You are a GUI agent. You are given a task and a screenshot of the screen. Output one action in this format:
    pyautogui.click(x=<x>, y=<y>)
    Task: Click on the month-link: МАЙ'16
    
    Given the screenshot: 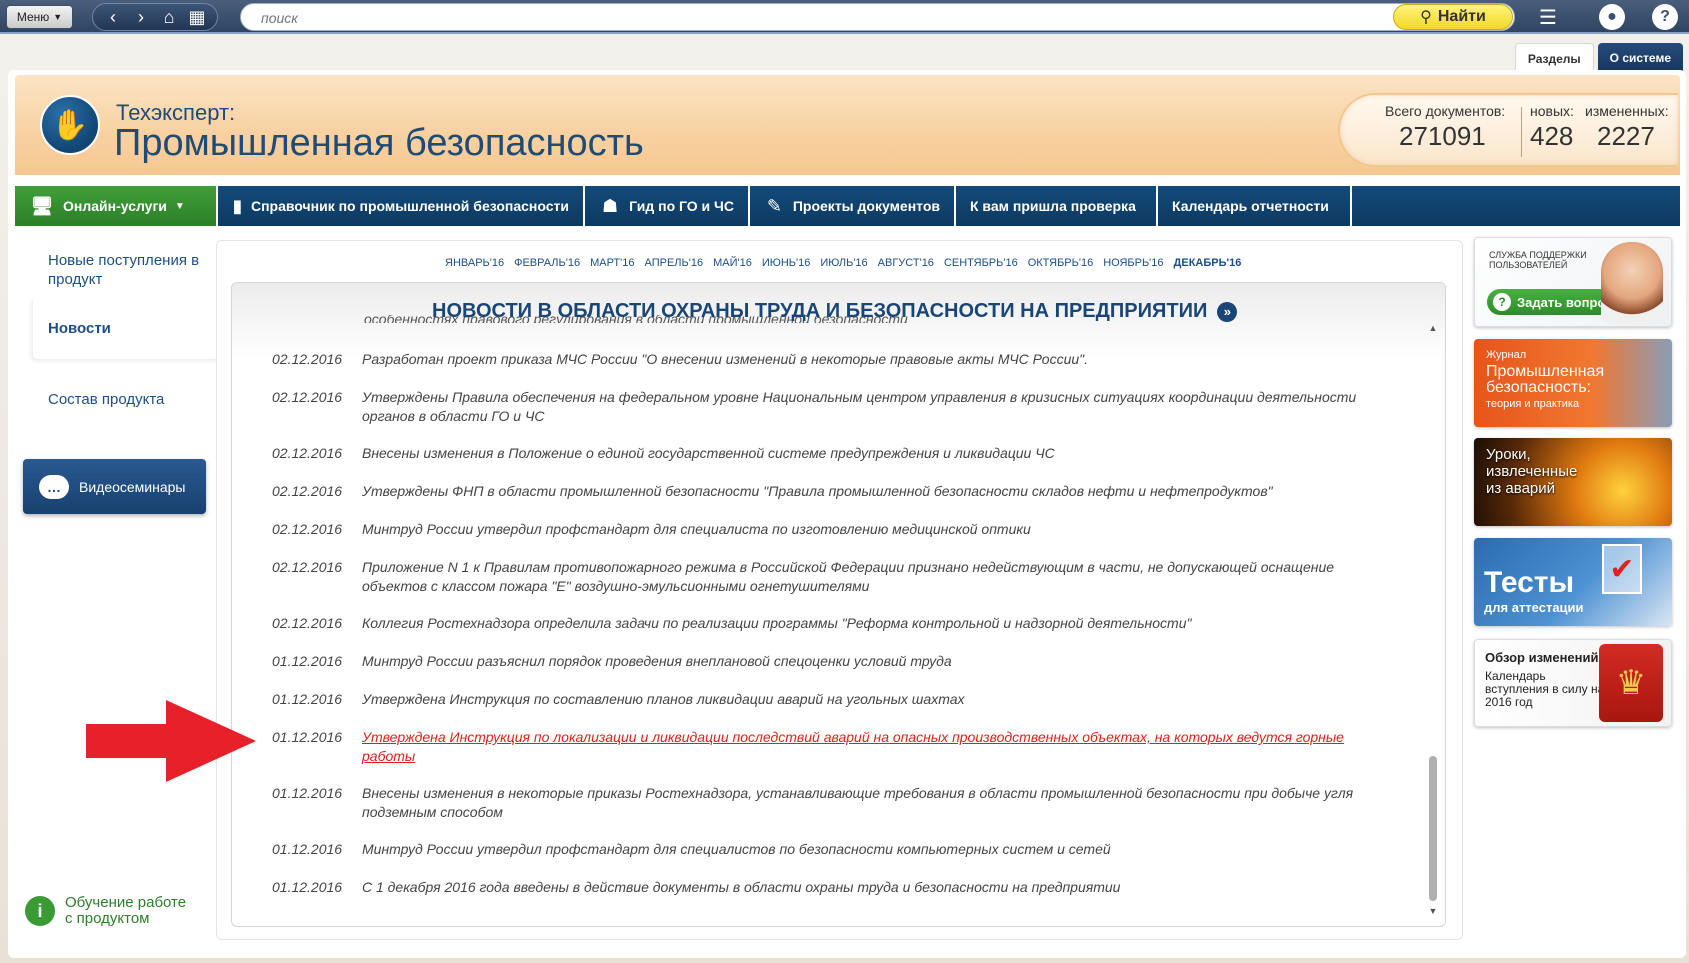 What is the action you would take?
    pyautogui.click(x=732, y=263)
    